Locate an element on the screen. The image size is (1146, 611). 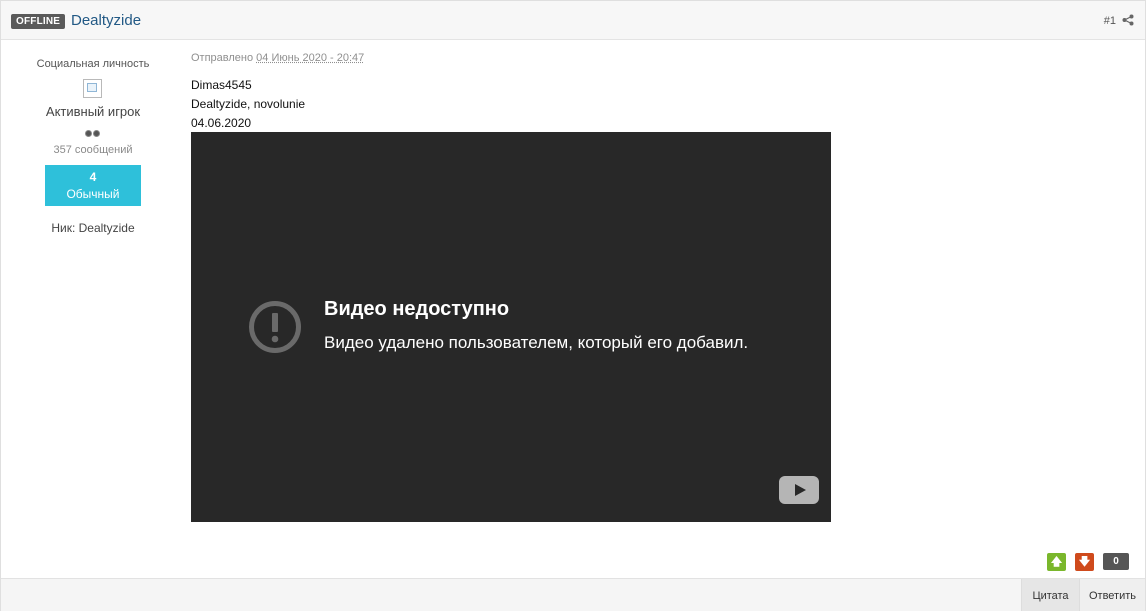
rep-down-button: 🡇 is located at coordinates (1084, 562).